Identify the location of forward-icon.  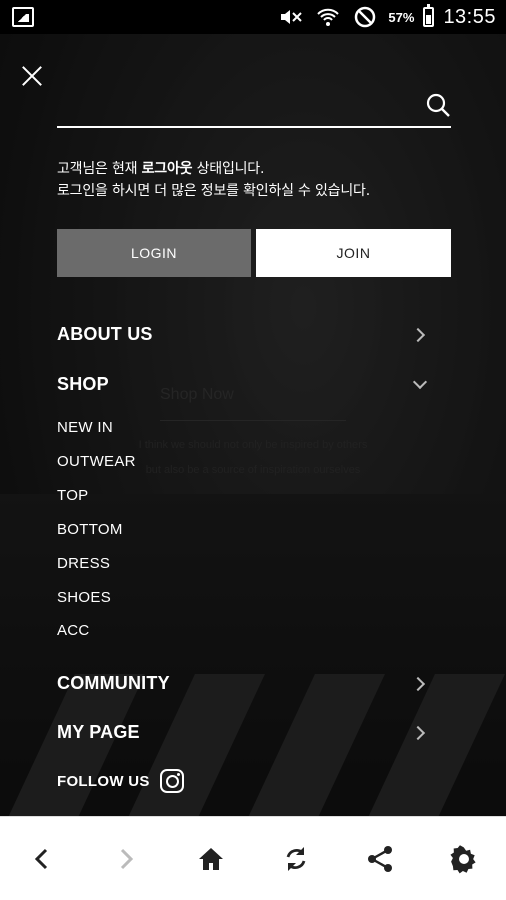
(126, 859).